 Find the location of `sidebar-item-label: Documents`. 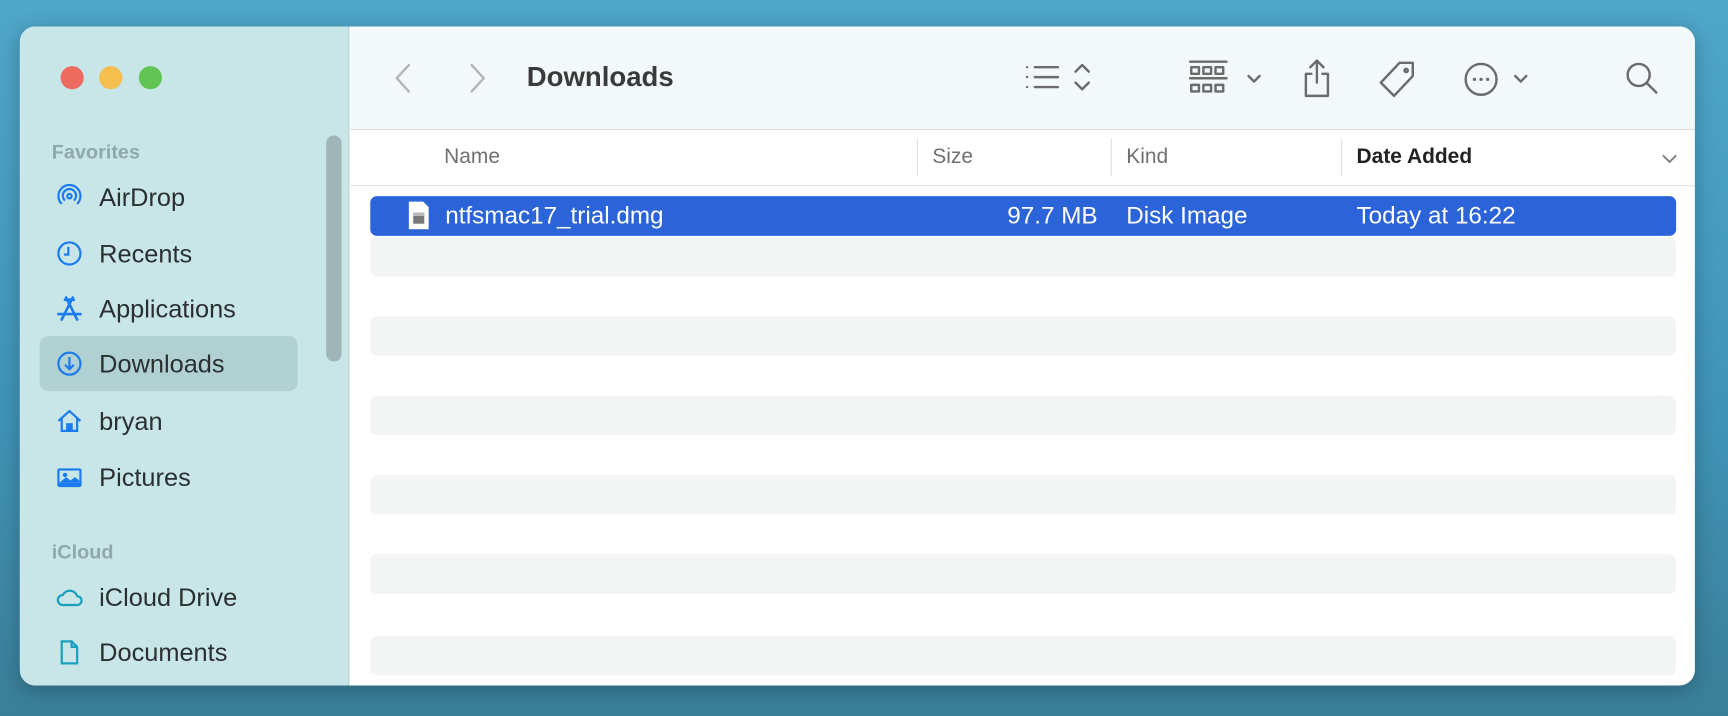

sidebar-item-label: Documents is located at coordinates (163, 652).